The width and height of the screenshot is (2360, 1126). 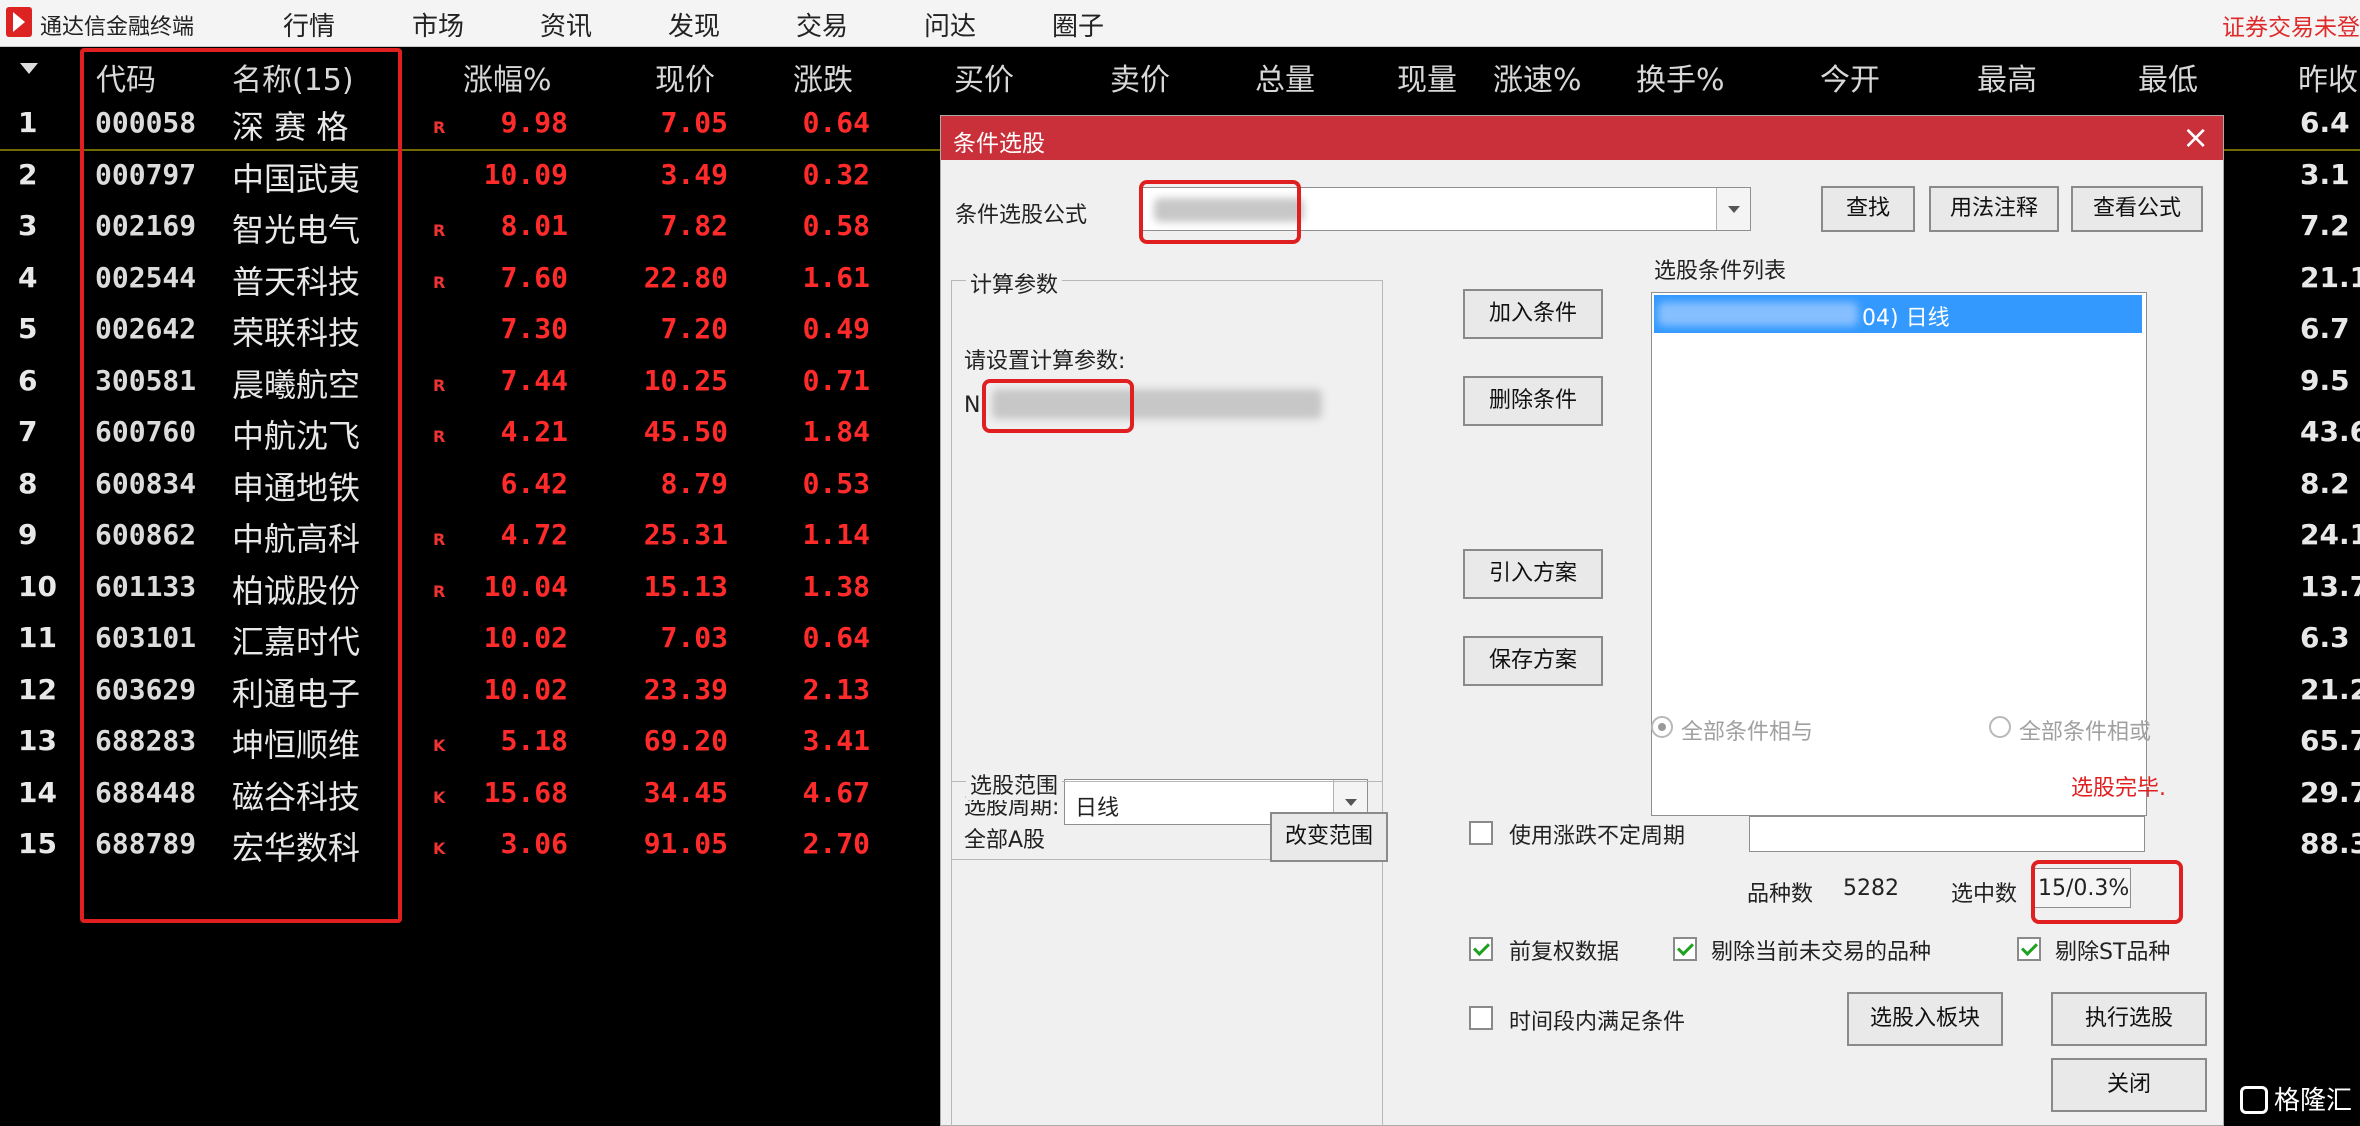 I want to click on import-plan-button: 引入方案, so click(x=1533, y=574).